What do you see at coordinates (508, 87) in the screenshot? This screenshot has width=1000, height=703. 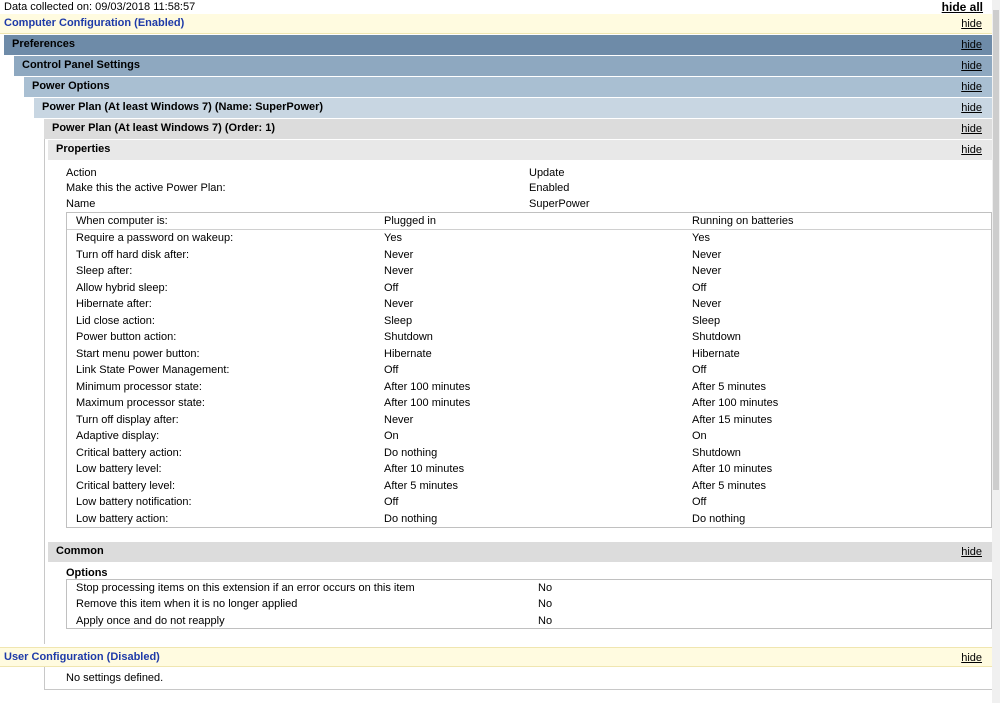 I see `power-options-header: Power Options hide` at bounding box center [508, 87].